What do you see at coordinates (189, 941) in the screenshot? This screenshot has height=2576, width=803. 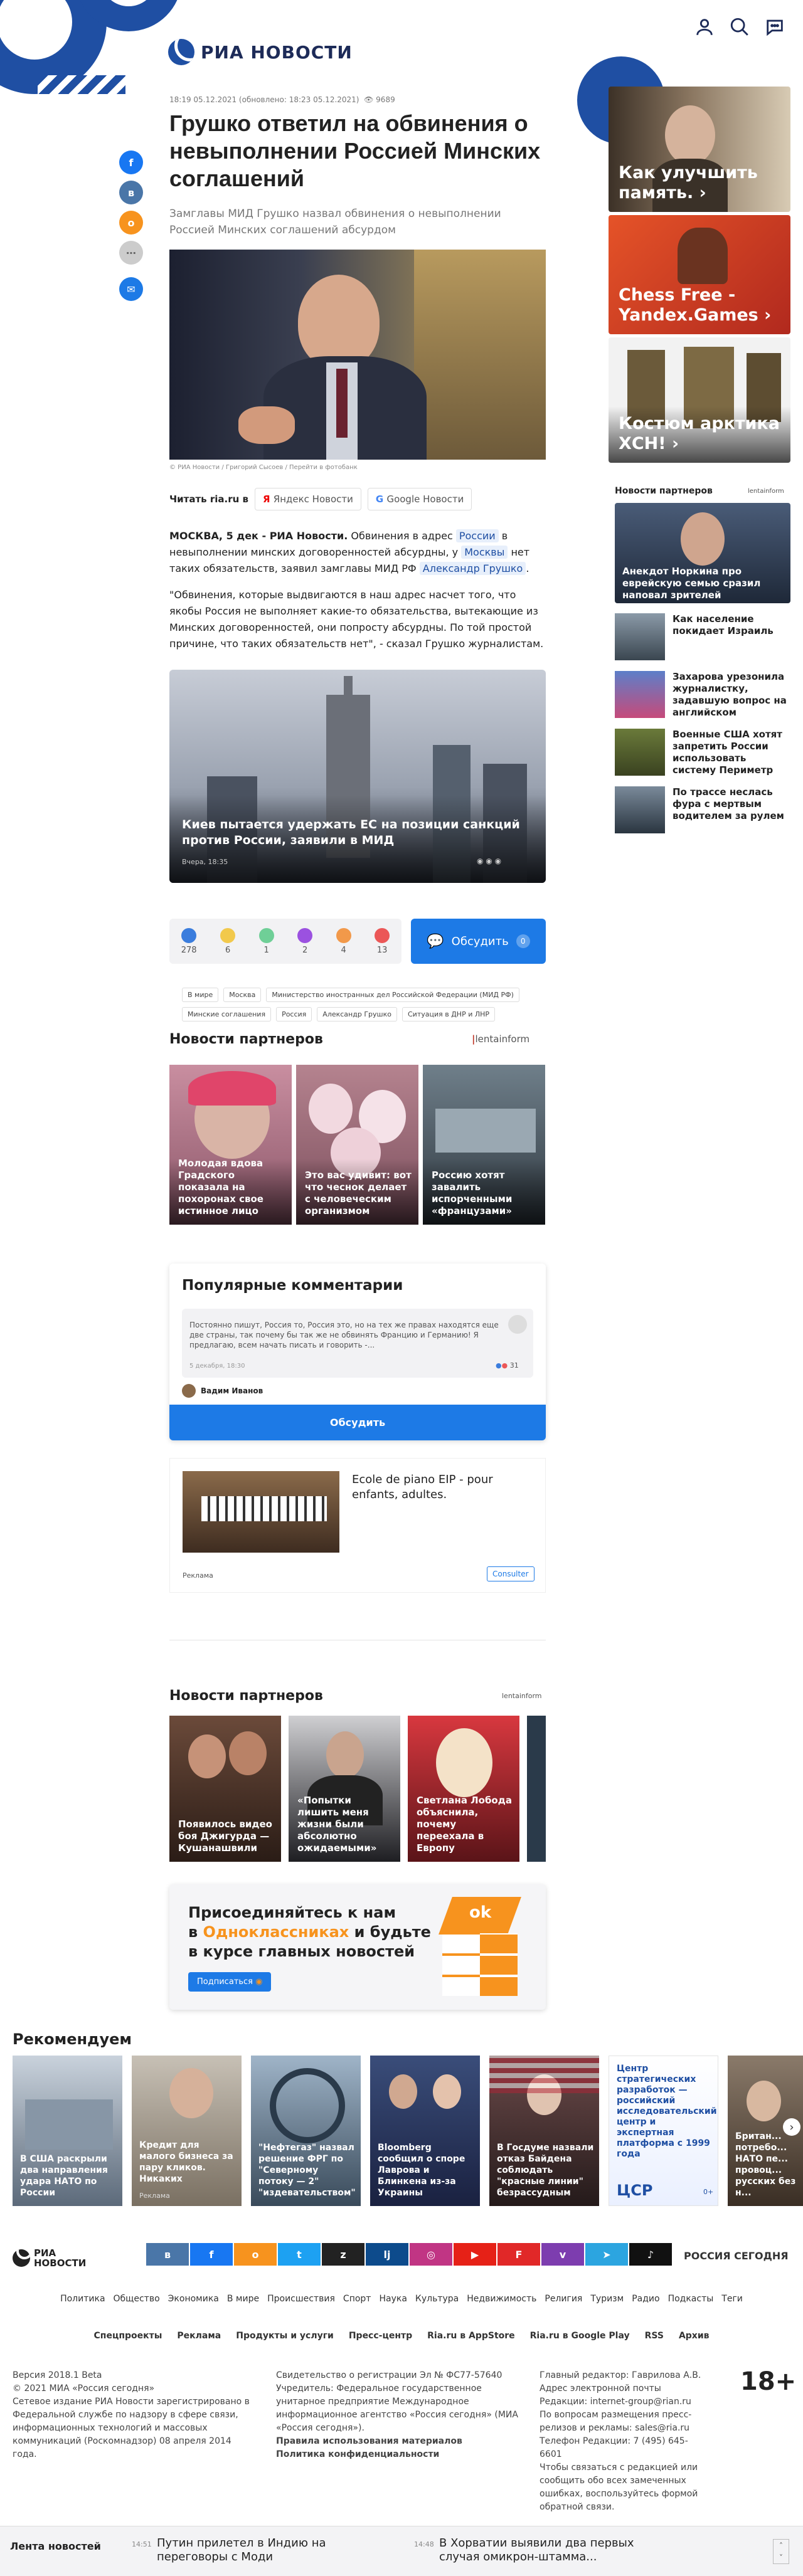 I see `reaction-like: 278` at bounding box center [189, 941].